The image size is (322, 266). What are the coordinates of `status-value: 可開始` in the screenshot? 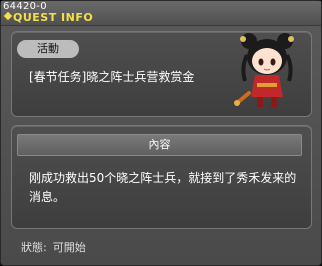 It's located at (69, 247).